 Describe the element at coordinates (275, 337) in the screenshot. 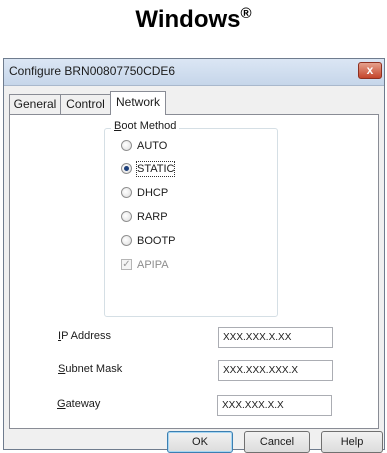

I see `ip-address-input` at that location.